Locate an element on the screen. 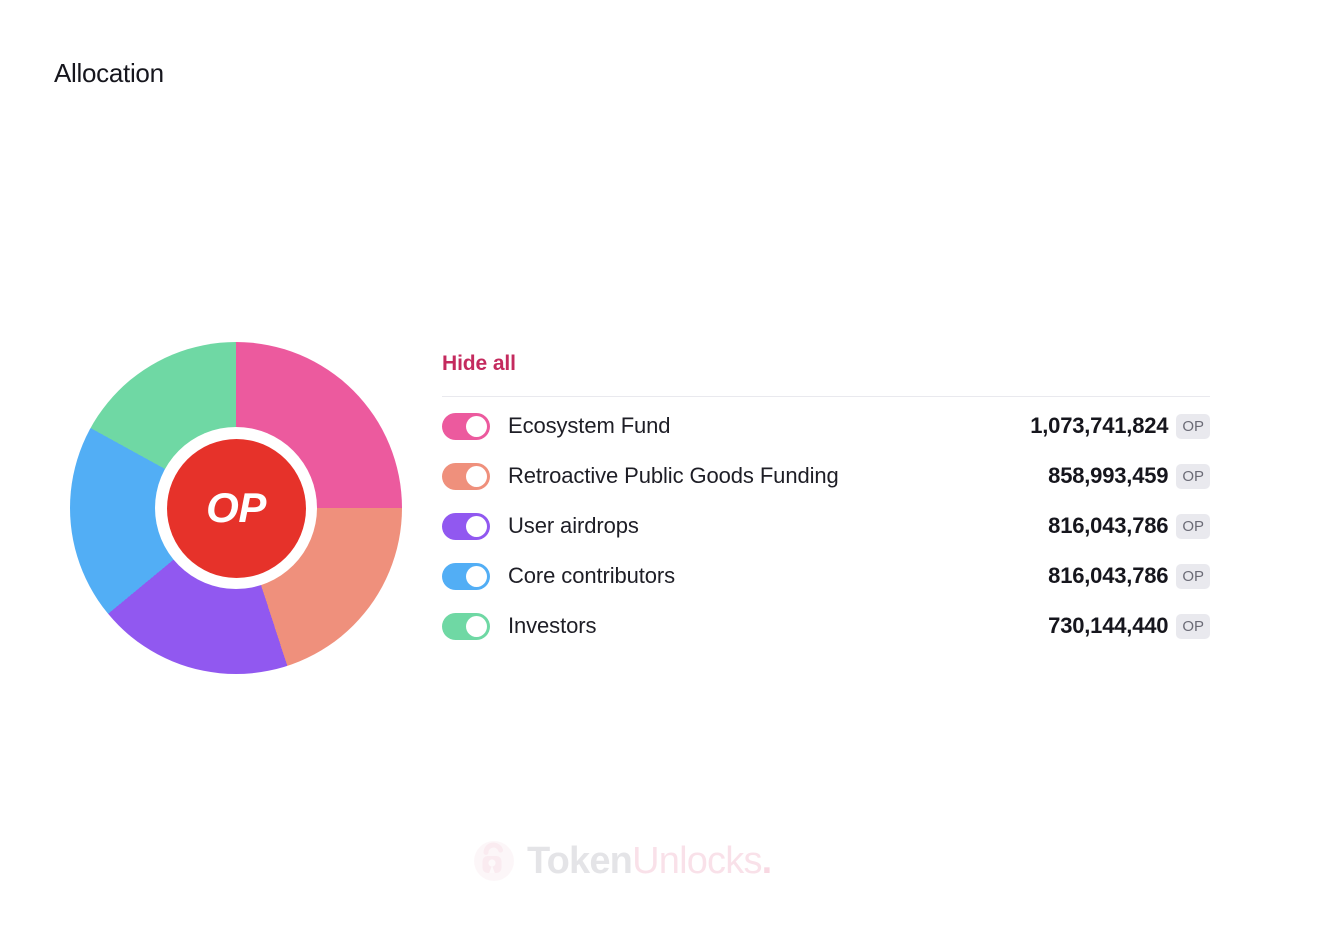 The image size is (1318, 927). legend-value: 1,073,741,824 is located at coordinates (1099, 425).